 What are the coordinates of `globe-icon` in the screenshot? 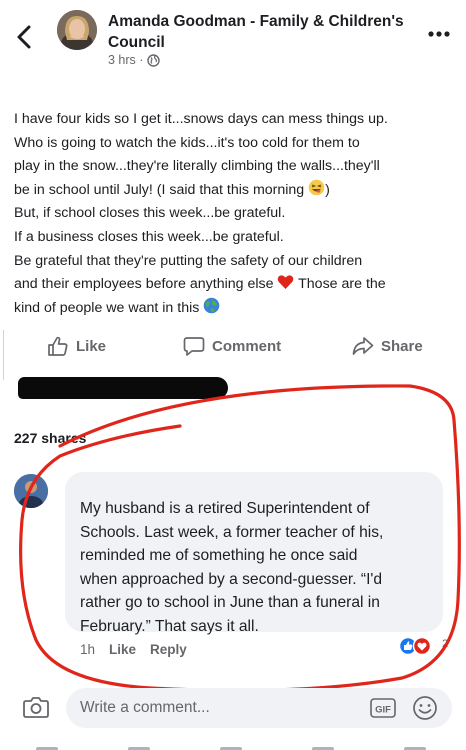 It's located at (154, 60).